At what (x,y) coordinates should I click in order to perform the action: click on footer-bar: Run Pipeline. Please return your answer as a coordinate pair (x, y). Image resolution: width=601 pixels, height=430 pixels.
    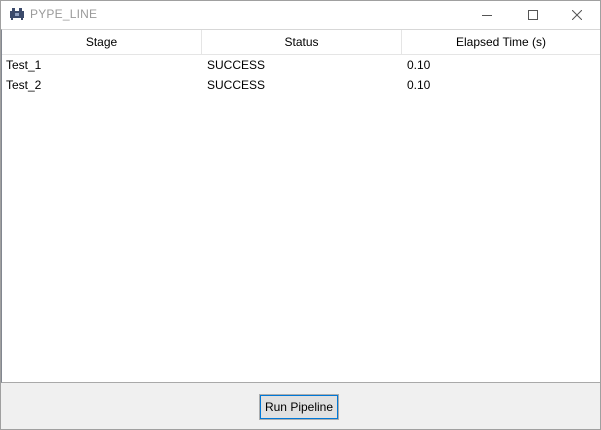
    Looking at the image, I should click on (300, 406).